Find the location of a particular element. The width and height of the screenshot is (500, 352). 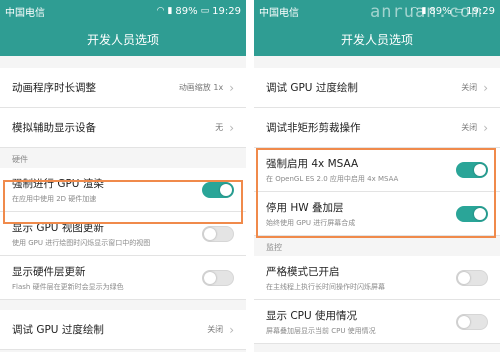

section-header-hardware: 硬件 is located at coordinates (123, 158).